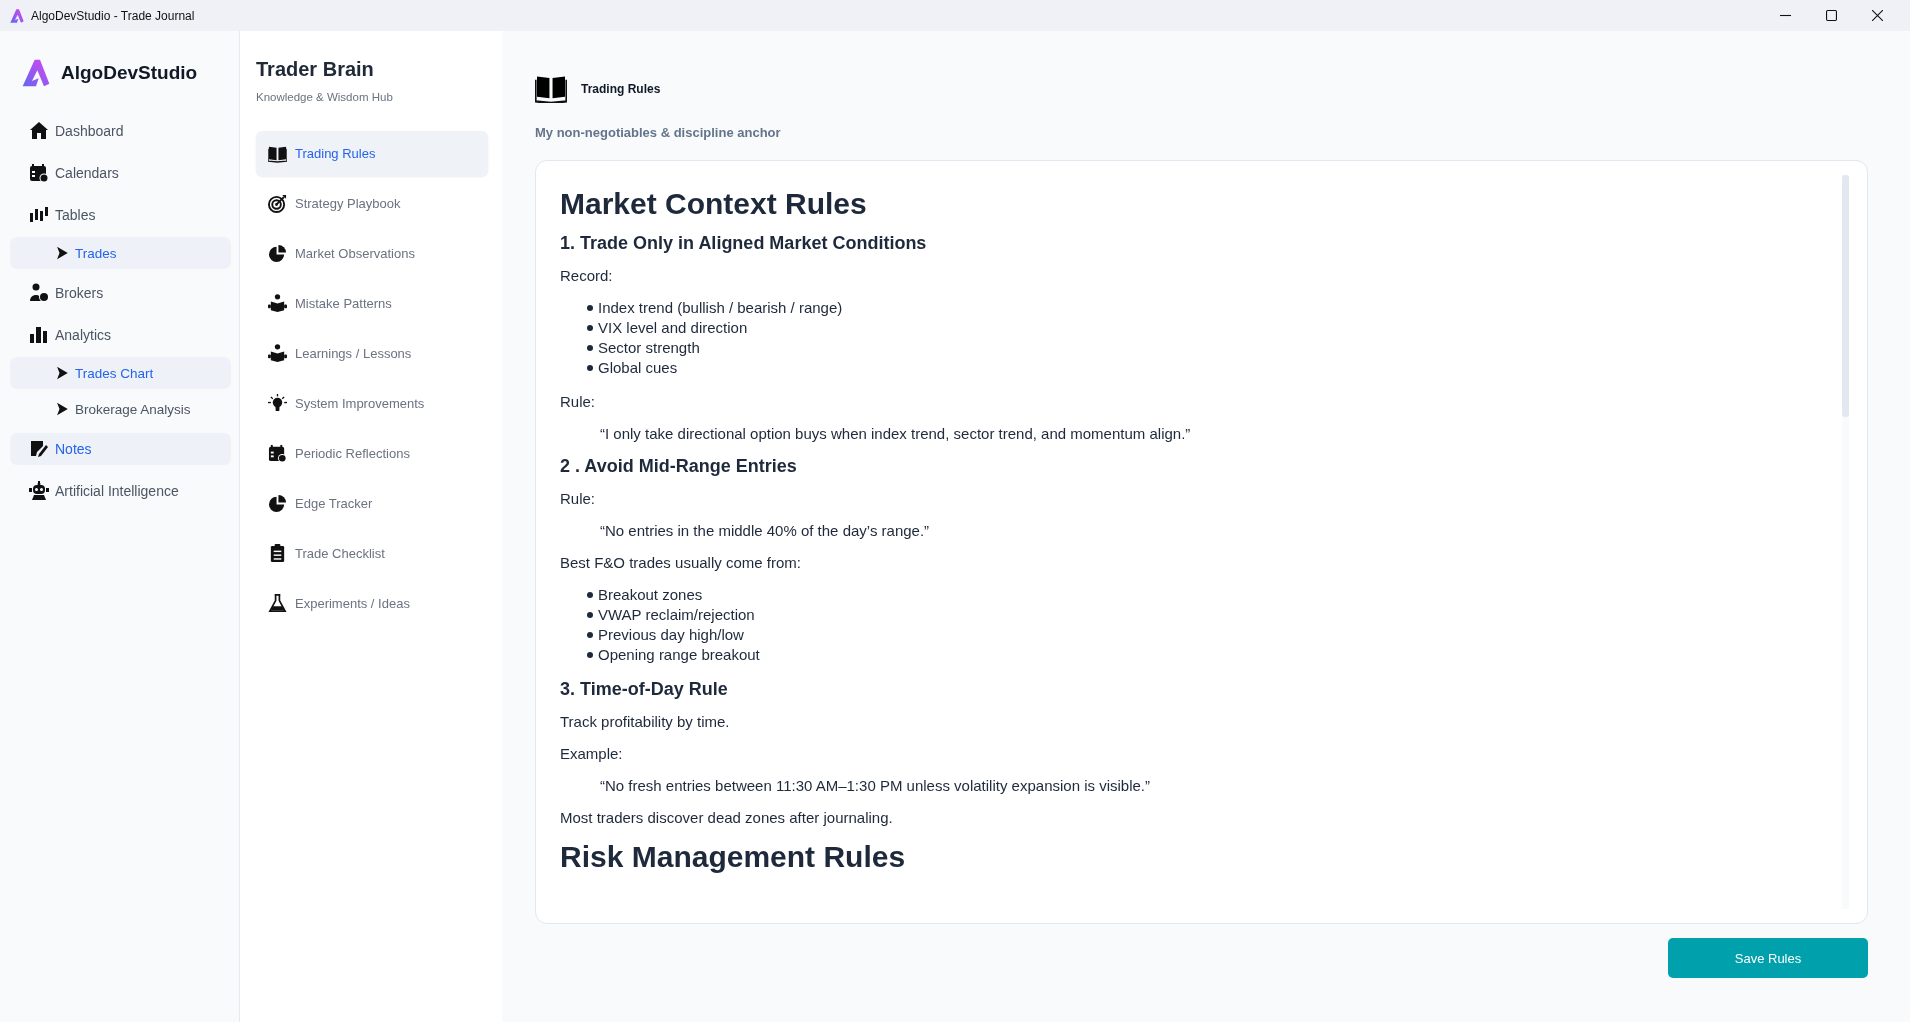 The image size is (1910, 1022). Describe the element at coordinates (372, 503) in the screenshot. I see `nav-item: Edge Tracker` at that location.